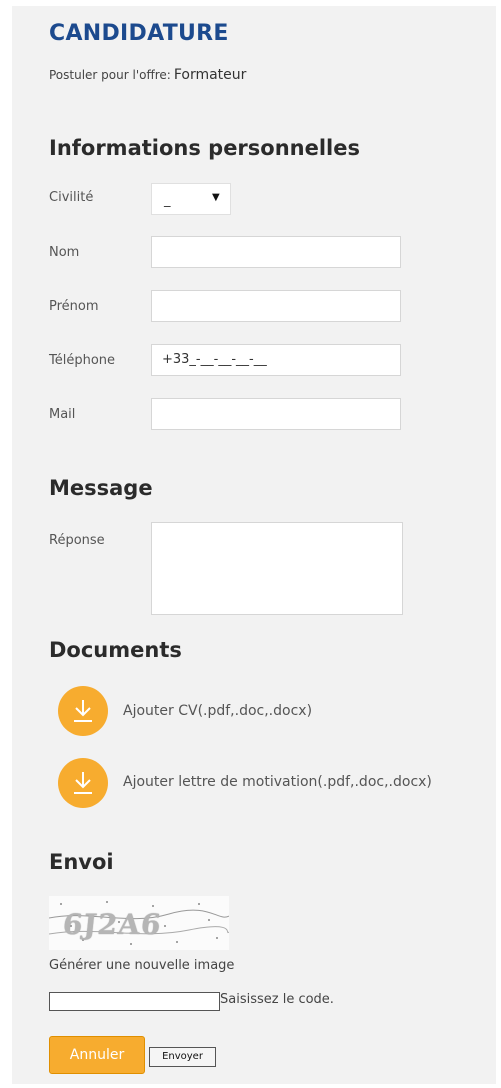 The image size is (501, 1088). I want to click on upload-letter-button, so click(83, 783).